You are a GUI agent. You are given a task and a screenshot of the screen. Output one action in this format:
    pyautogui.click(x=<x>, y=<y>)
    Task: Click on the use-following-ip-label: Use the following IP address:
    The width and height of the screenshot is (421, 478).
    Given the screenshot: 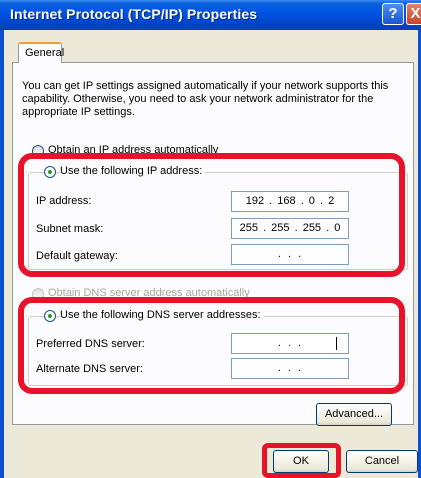 What is the action you would take?
    pyautogui.click(x=133, y=171)
    